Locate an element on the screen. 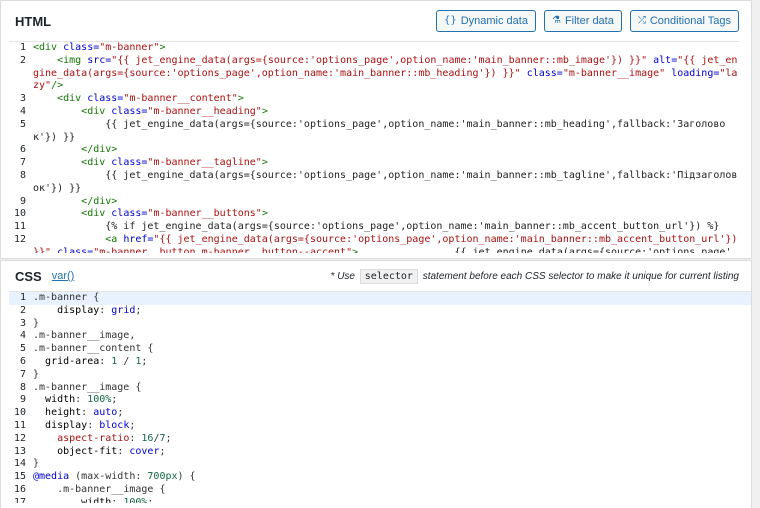  code-token: "m-banner__image" is located at coordinates (614, 73).